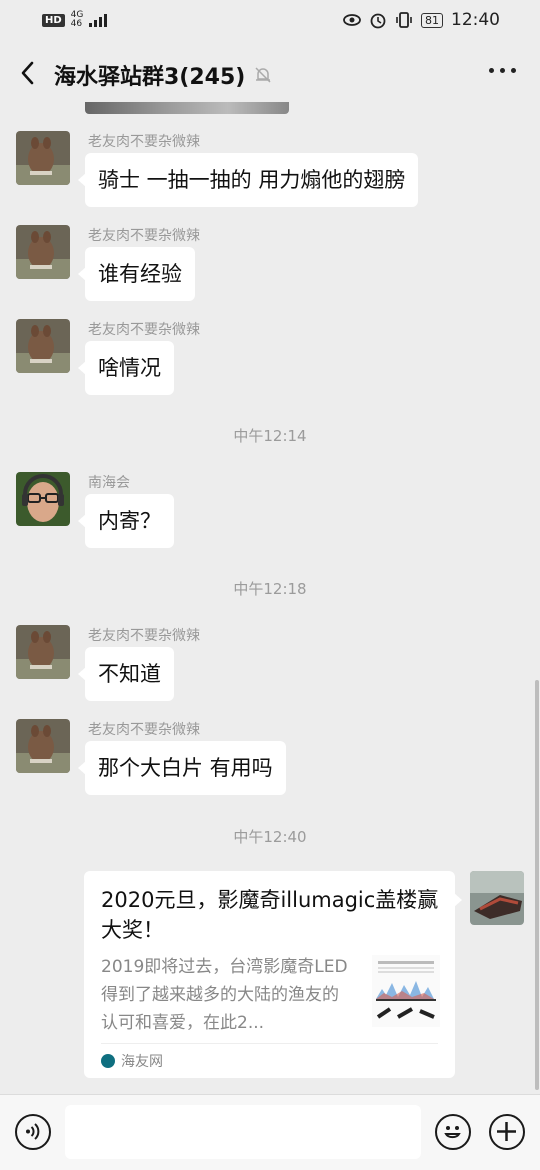 The width and height of the screenshot is (540, 1170). What do you see at coordinates (269, 1043) in the screenshot?
I see `divider` at bounding box center [269, 1043].